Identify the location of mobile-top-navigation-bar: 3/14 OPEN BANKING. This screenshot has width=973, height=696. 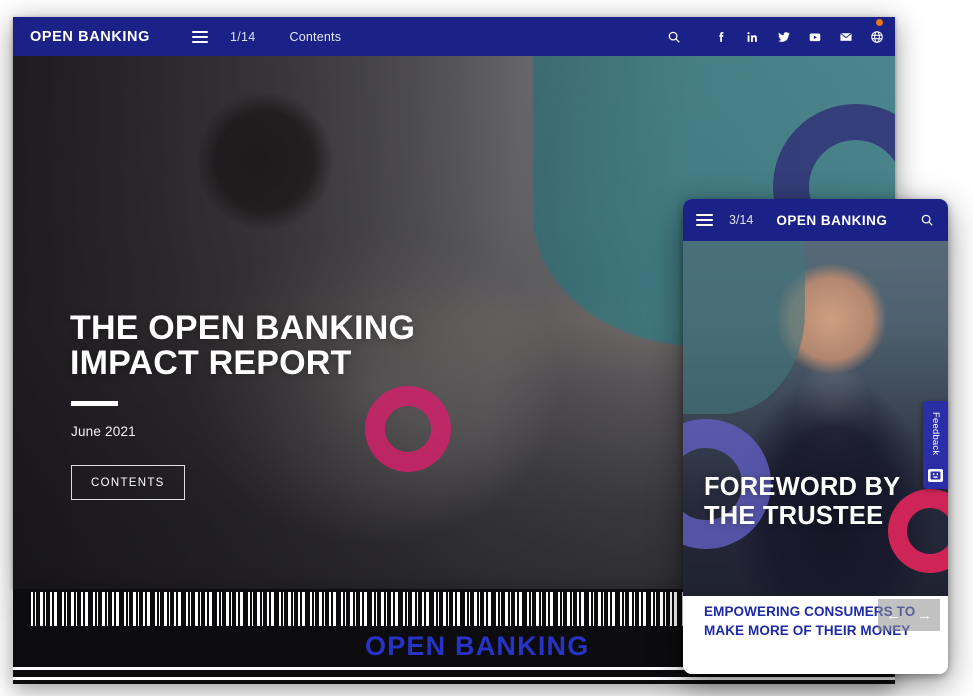
(815, 220).